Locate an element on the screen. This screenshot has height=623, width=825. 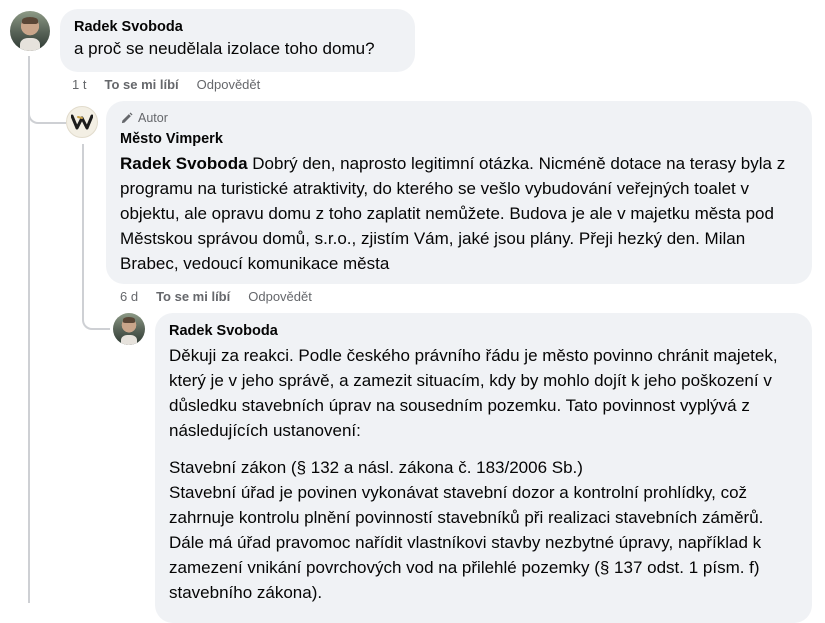
thread-line-nested is located at coordinates (83, 224).